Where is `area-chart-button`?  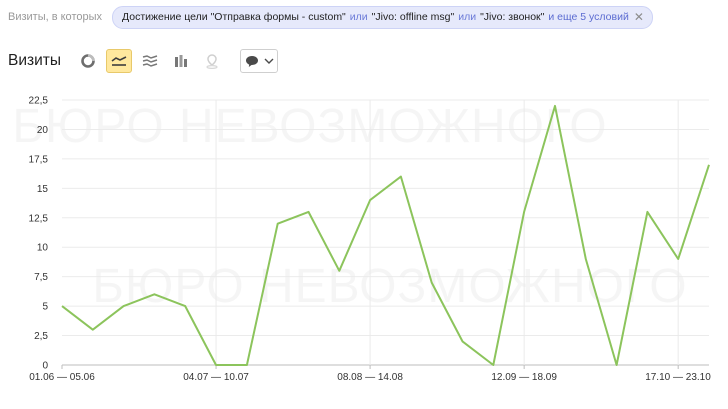 area-chart-button is located at coordinates (150, 61).